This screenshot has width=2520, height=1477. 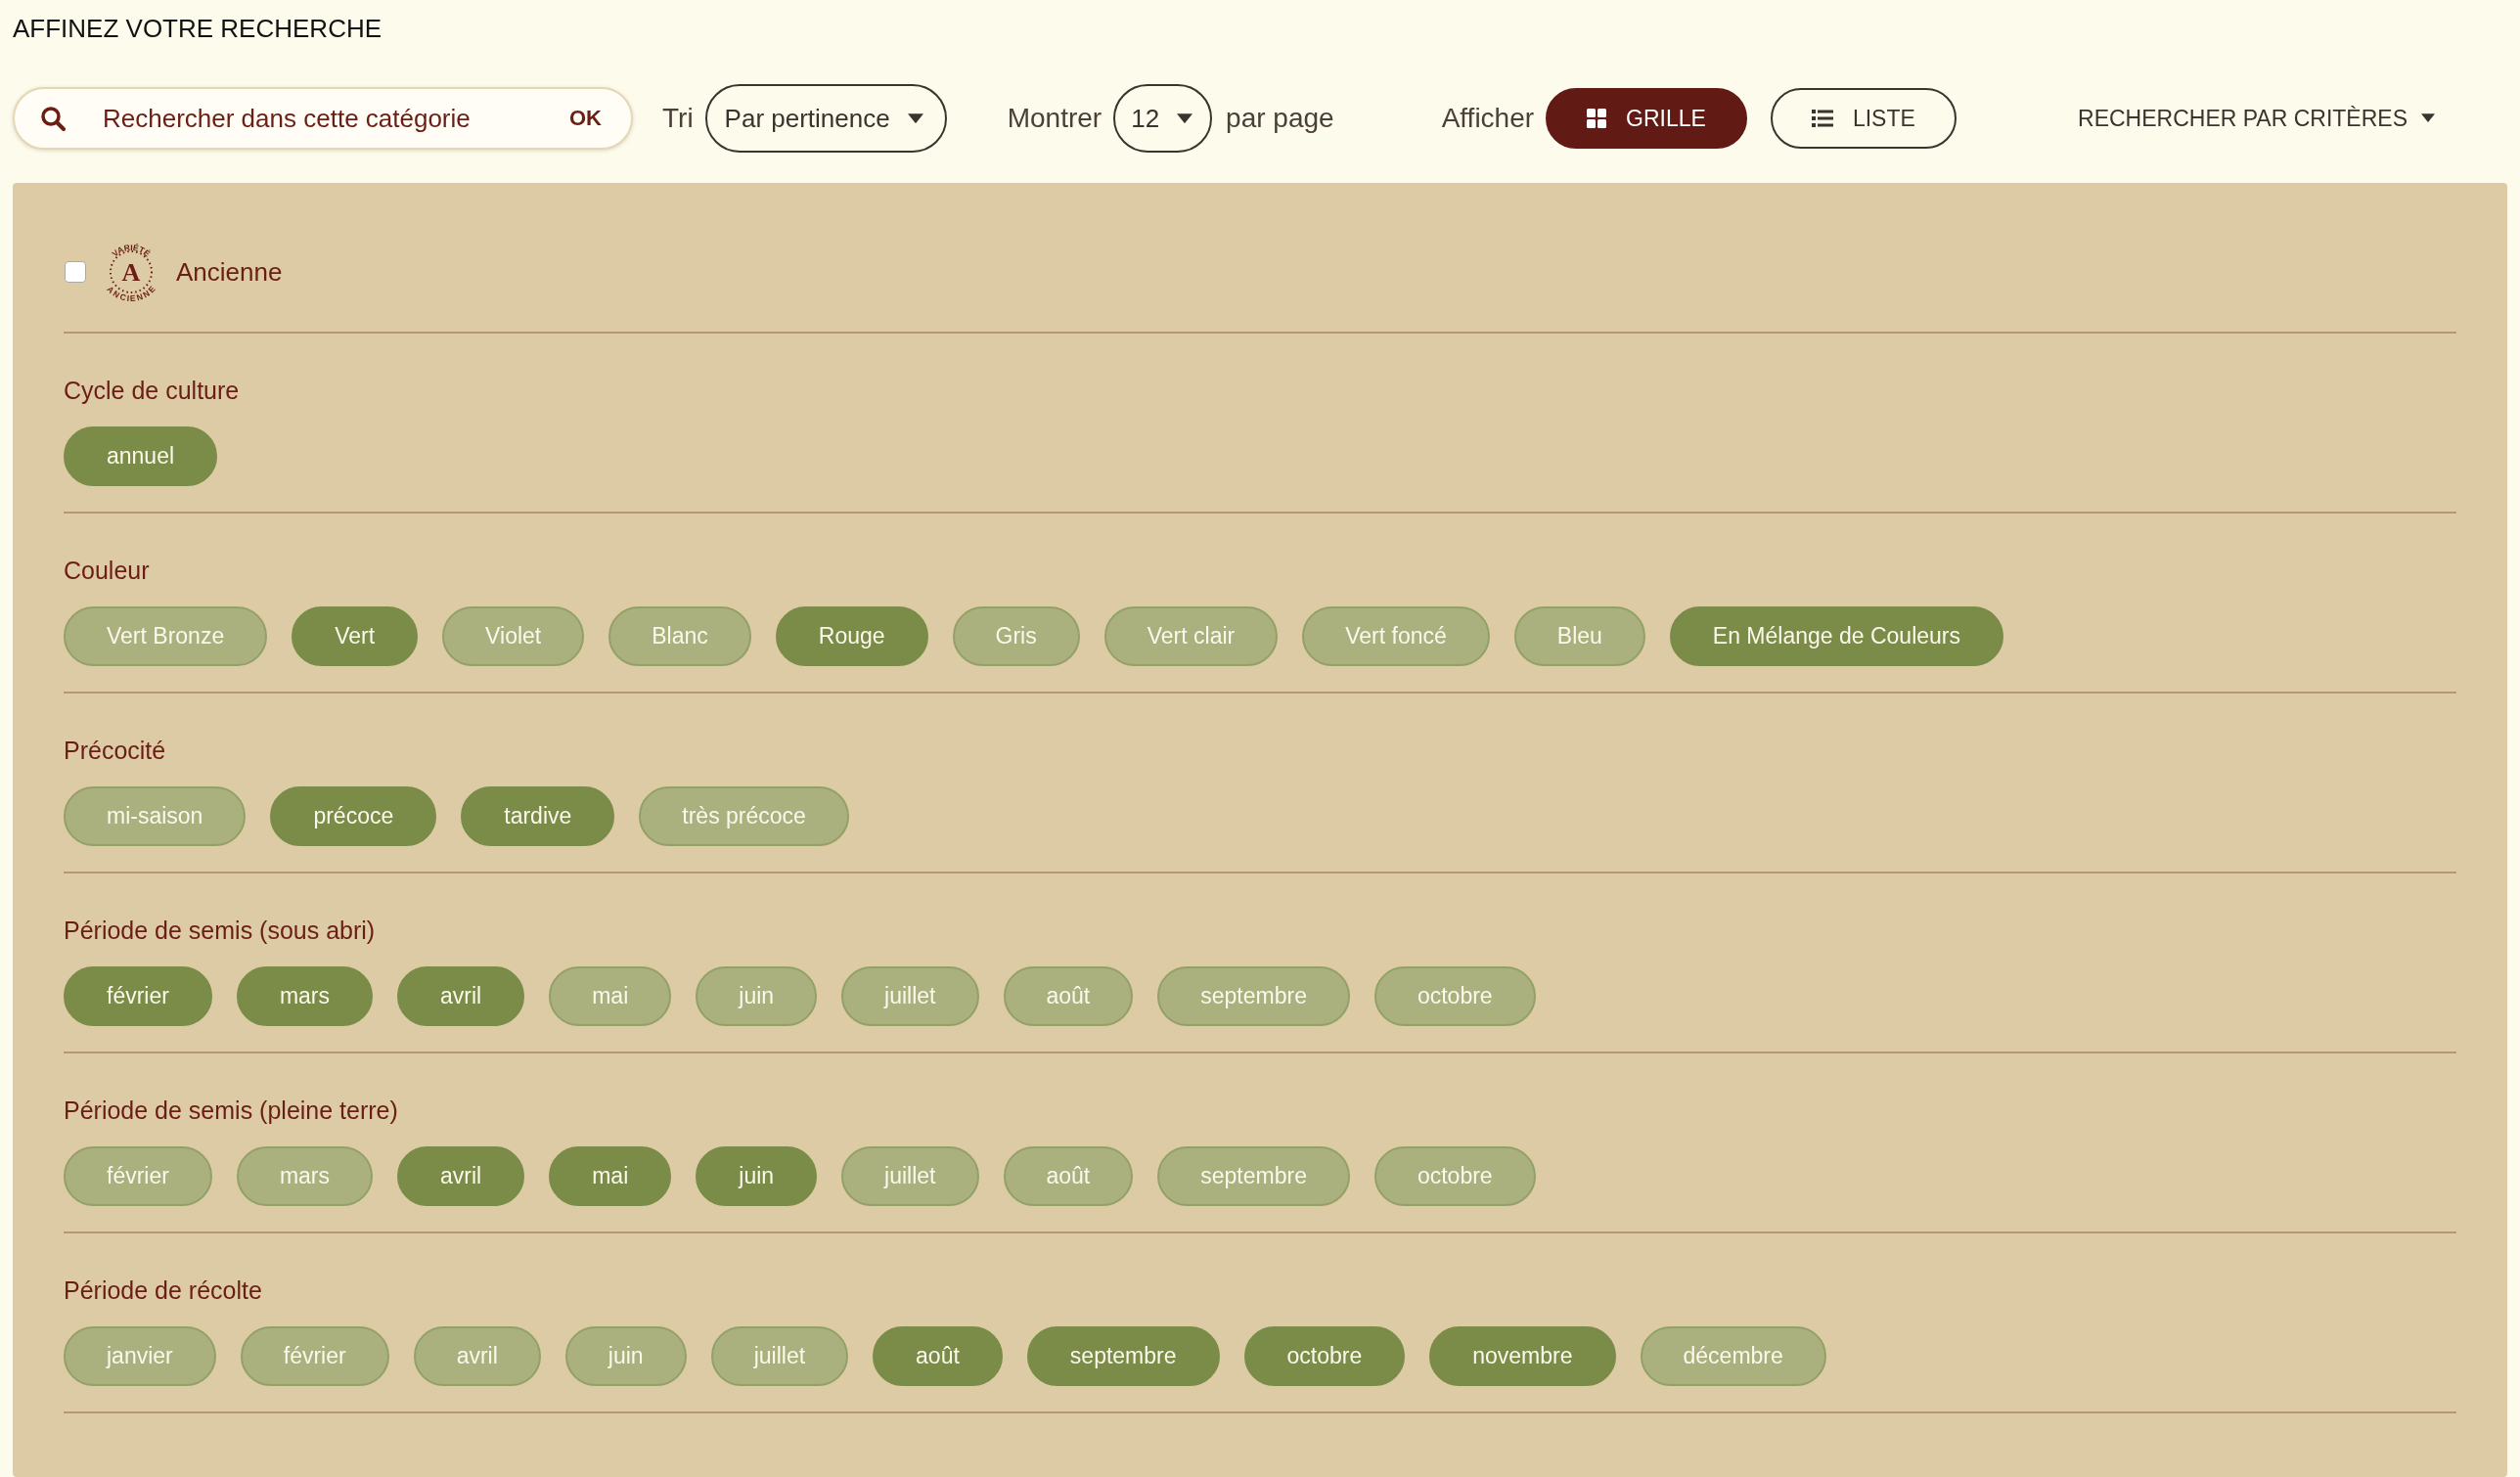 What do you see at coordinates (155, 816) in the screenshot?
I see `filter-chip: mi-saison` at bounding box center [155, 816].